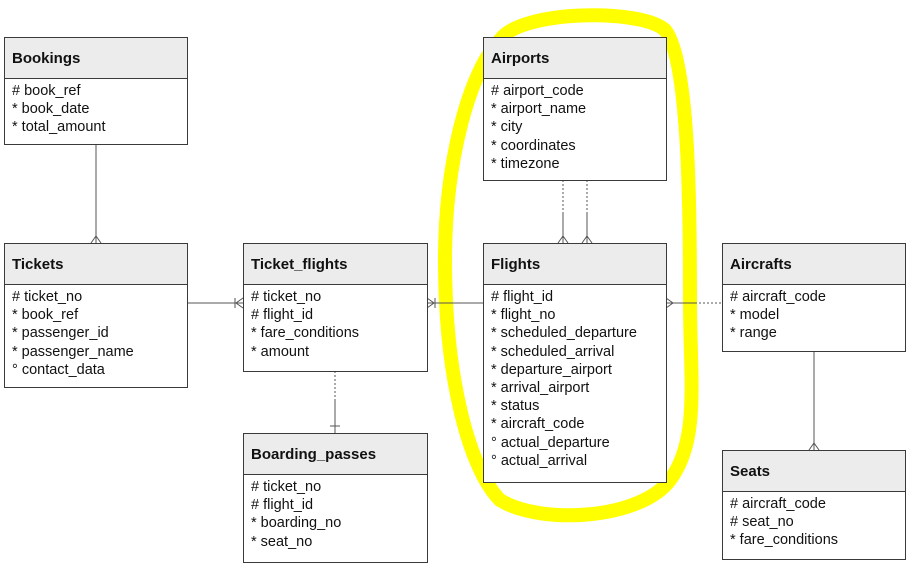  Describe the element at coordinates (814, 314) in the screenshot. I see `attribute-list: # aircraft_code * model * range` at that location.